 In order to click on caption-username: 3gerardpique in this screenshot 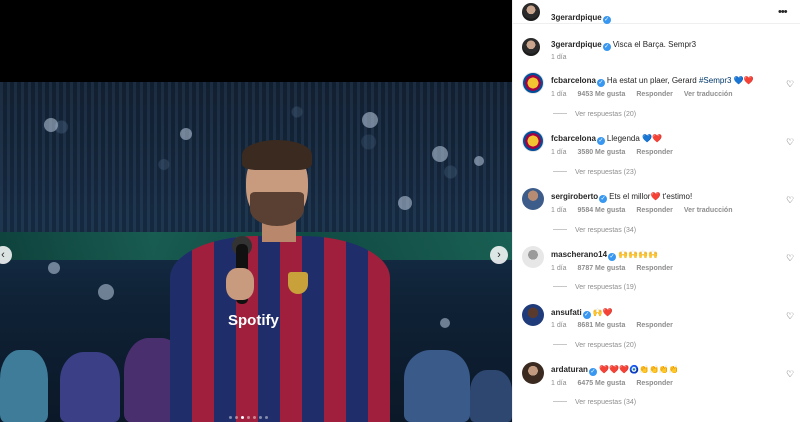, I will do `click(576, 44)`.